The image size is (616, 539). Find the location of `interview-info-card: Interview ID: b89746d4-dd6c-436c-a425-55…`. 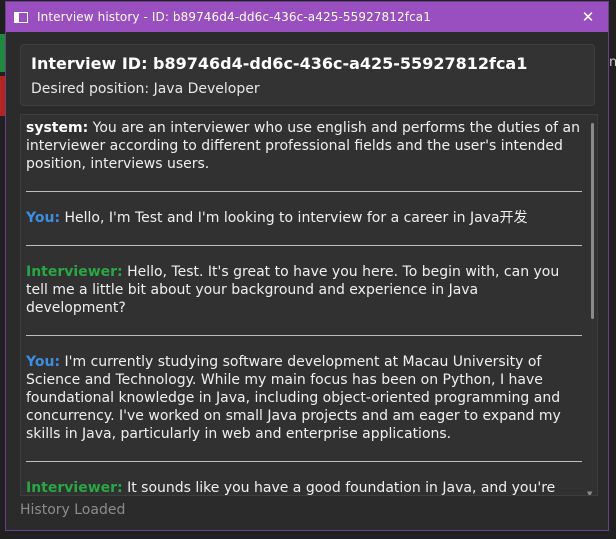

interview-info-card: Interview ID: b89746d4-dd6c-436c-a425-55… is located at coordinates (307, 75).